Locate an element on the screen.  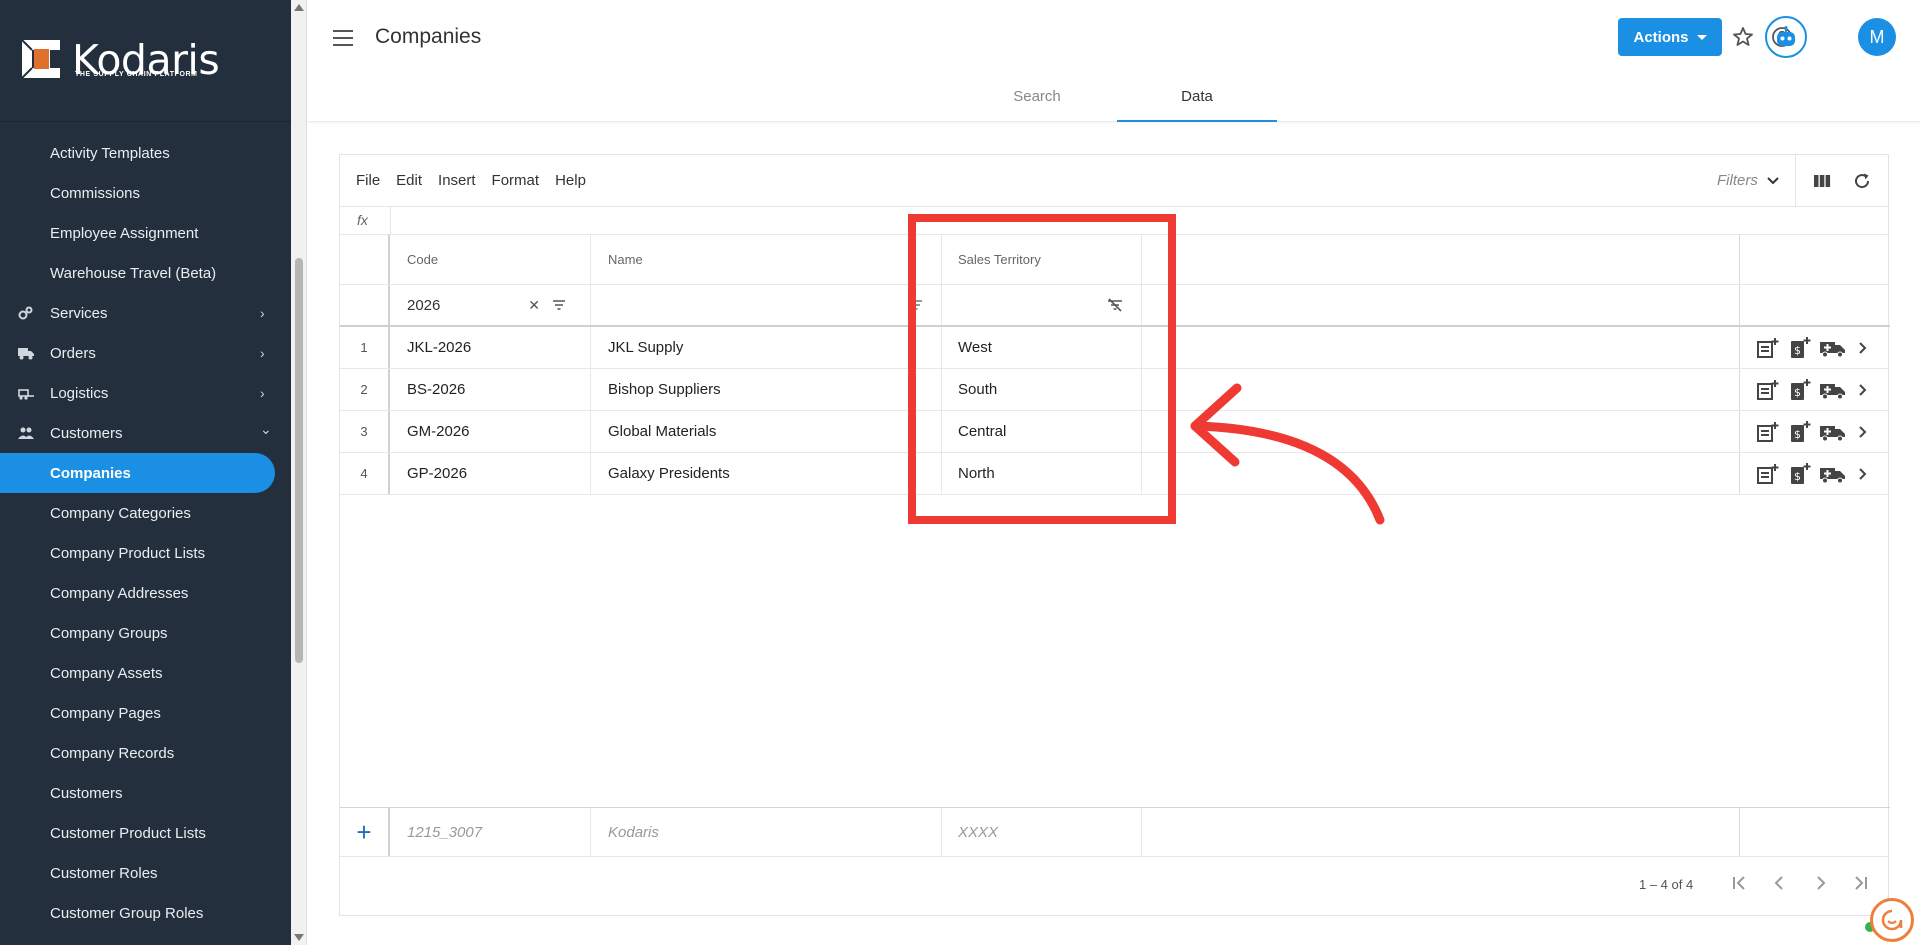
new-record-row: + 1215_3007 Kodaris XXXX is located at coordinates (1115, 832).